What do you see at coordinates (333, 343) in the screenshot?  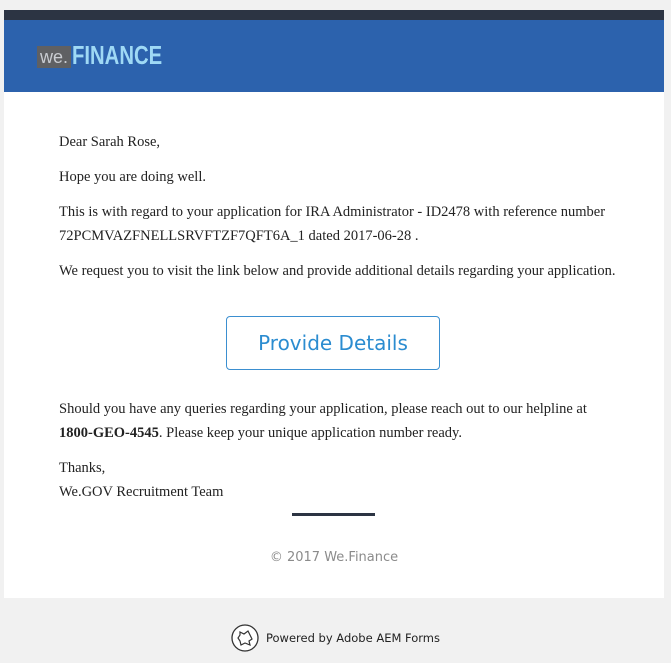 I see `provide-details-button: Provide Details` at bounding box center [333, 343].